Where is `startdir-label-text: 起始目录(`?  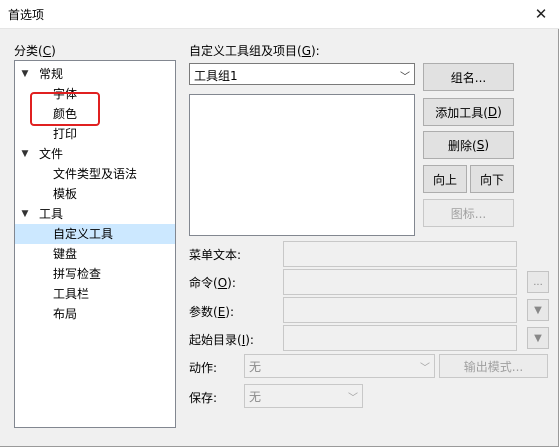 startdir-label-text: 起始目录( is located at coordinates (215, 340).